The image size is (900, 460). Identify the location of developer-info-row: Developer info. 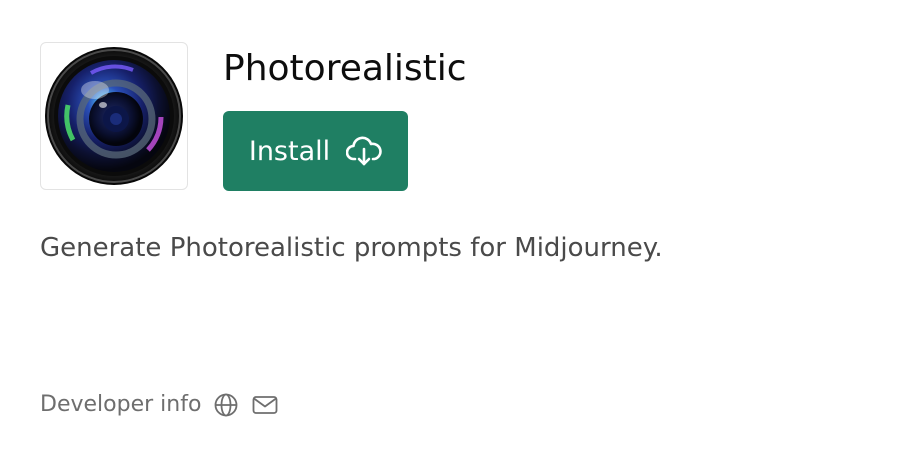
(159, 405).